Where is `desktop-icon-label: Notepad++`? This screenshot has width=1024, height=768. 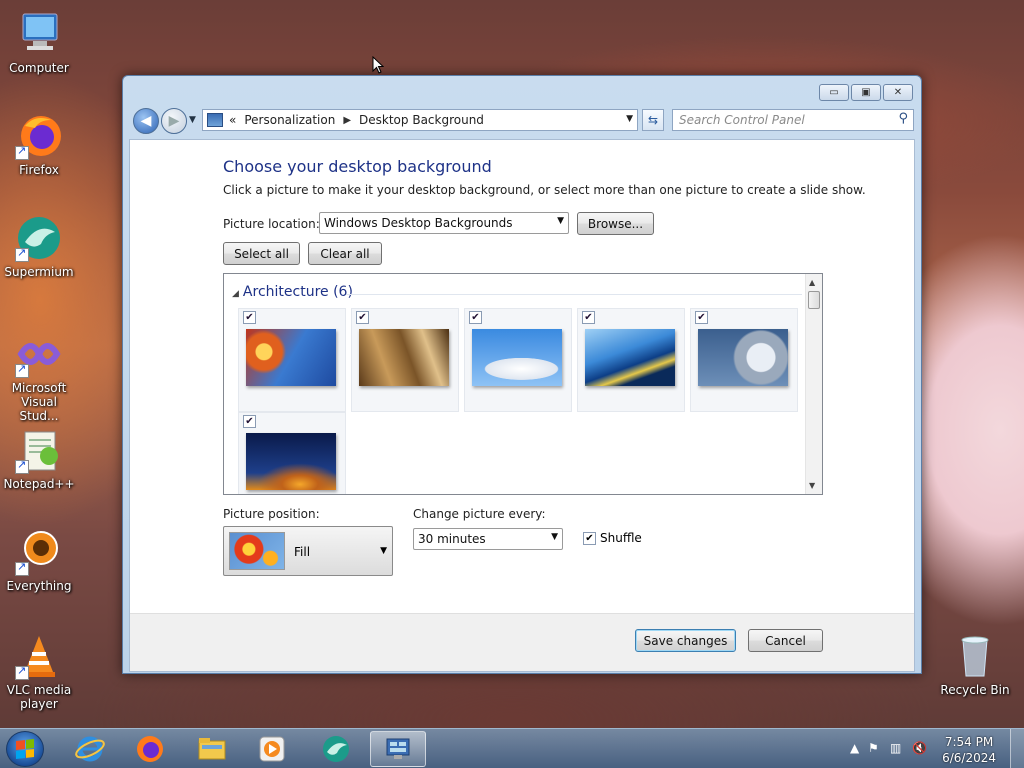 desktop-icon-label: Notepad++ is located at coordinates (39, 484).